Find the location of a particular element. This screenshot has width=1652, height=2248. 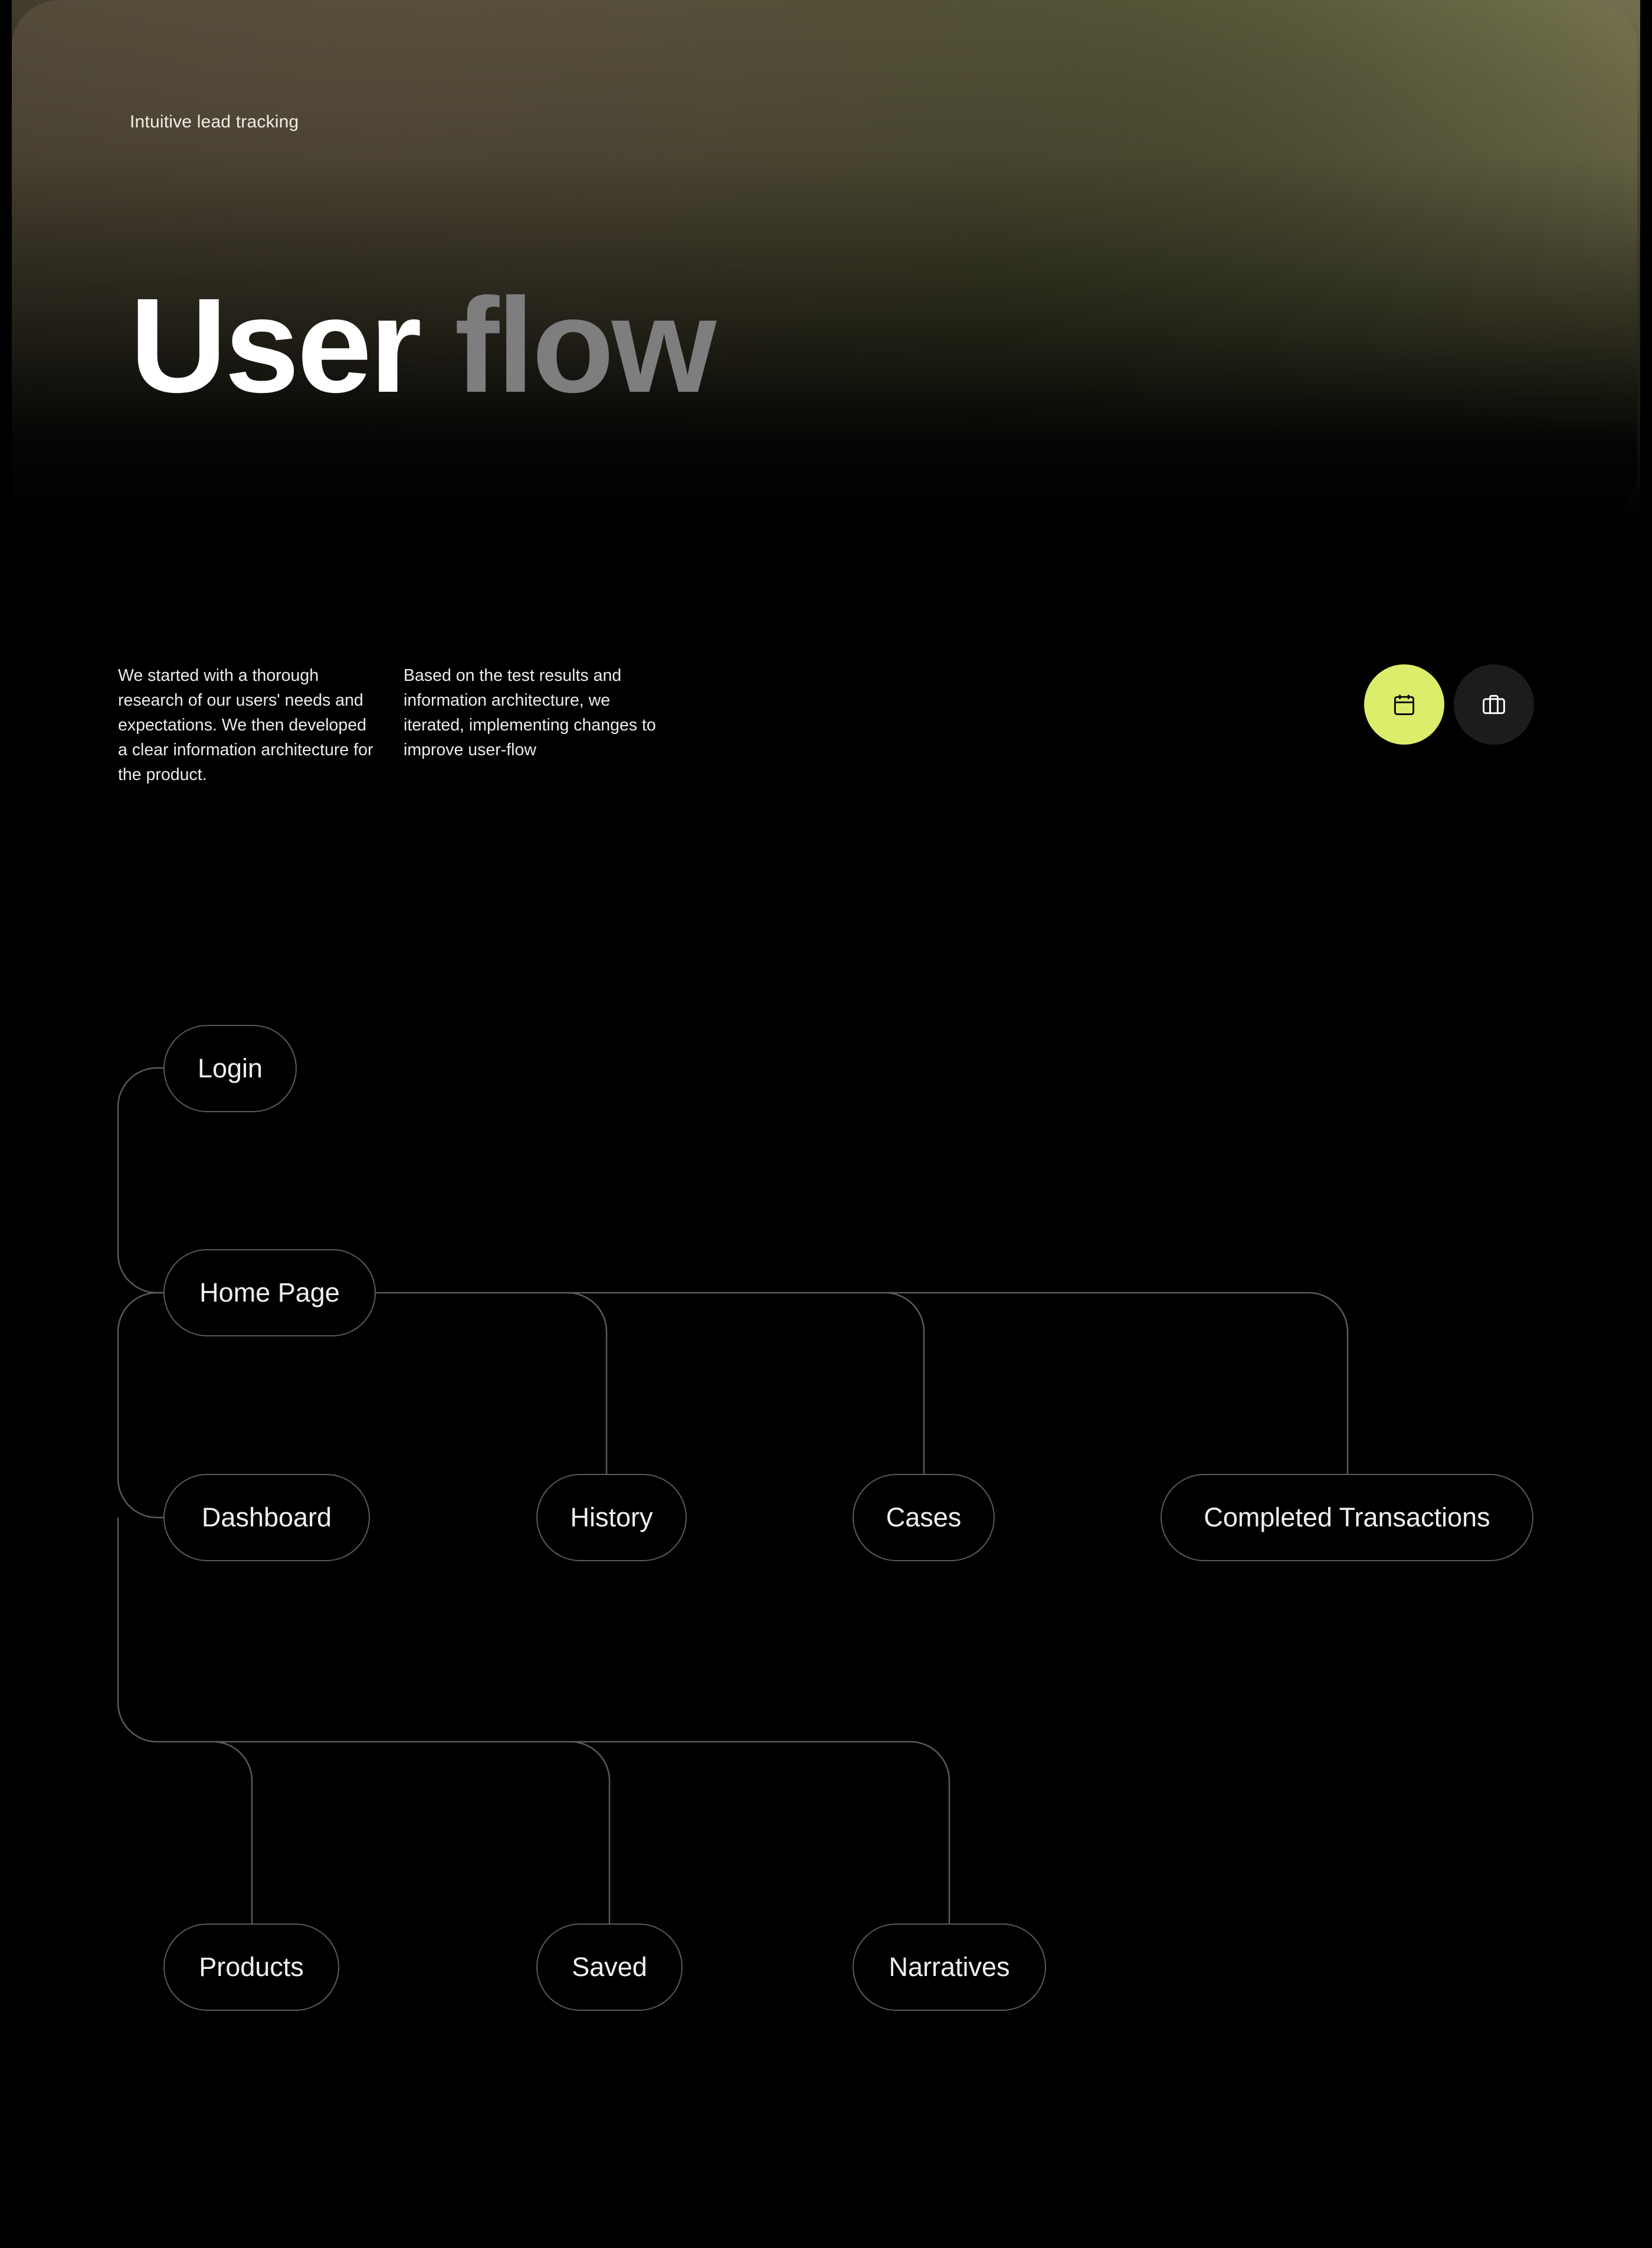

flow-node-narratives: Narratives is located at coordinates (949, 1967).